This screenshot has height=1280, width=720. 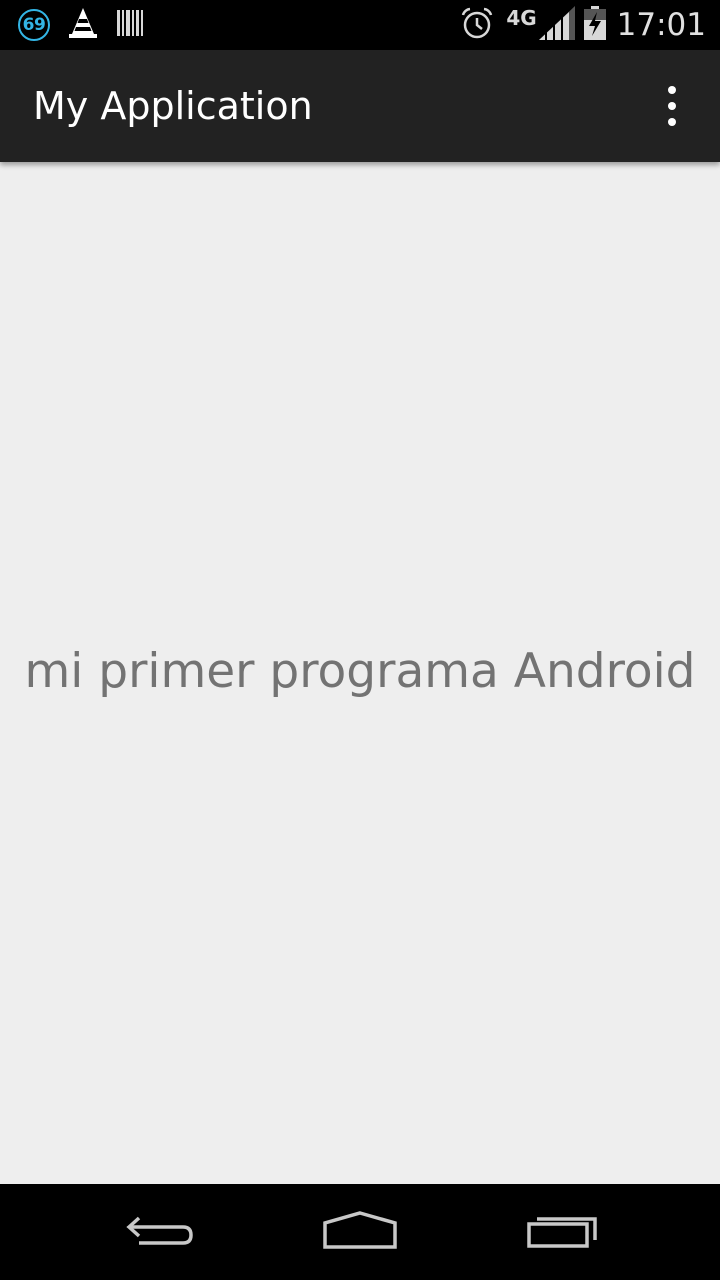 What do you see at coordinates (130, 25) in the screenshot?
I see `barcode-icon` at bounding box center [130, 25].